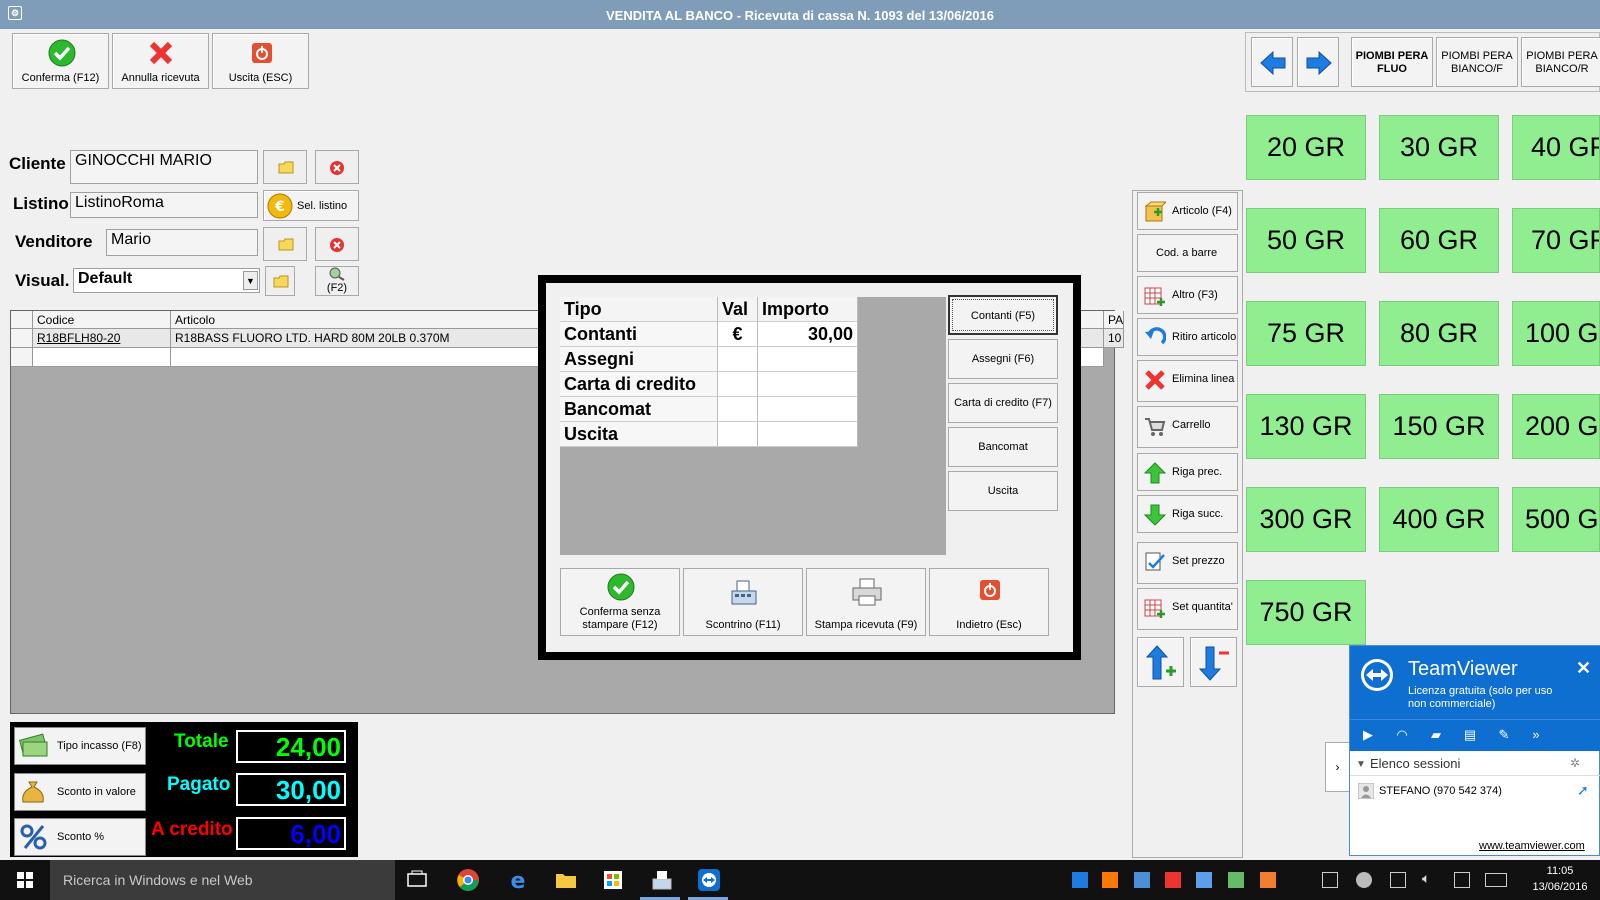 The width and height of the screenshot is (1600, 900). I want to click on column-header-codice: Codice, so click(102, 320).